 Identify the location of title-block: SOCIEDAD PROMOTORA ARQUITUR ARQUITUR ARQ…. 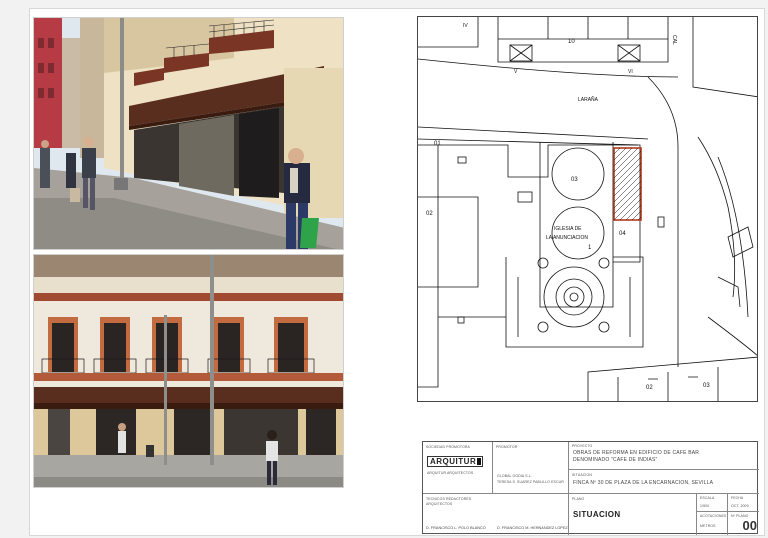
(590, 488).